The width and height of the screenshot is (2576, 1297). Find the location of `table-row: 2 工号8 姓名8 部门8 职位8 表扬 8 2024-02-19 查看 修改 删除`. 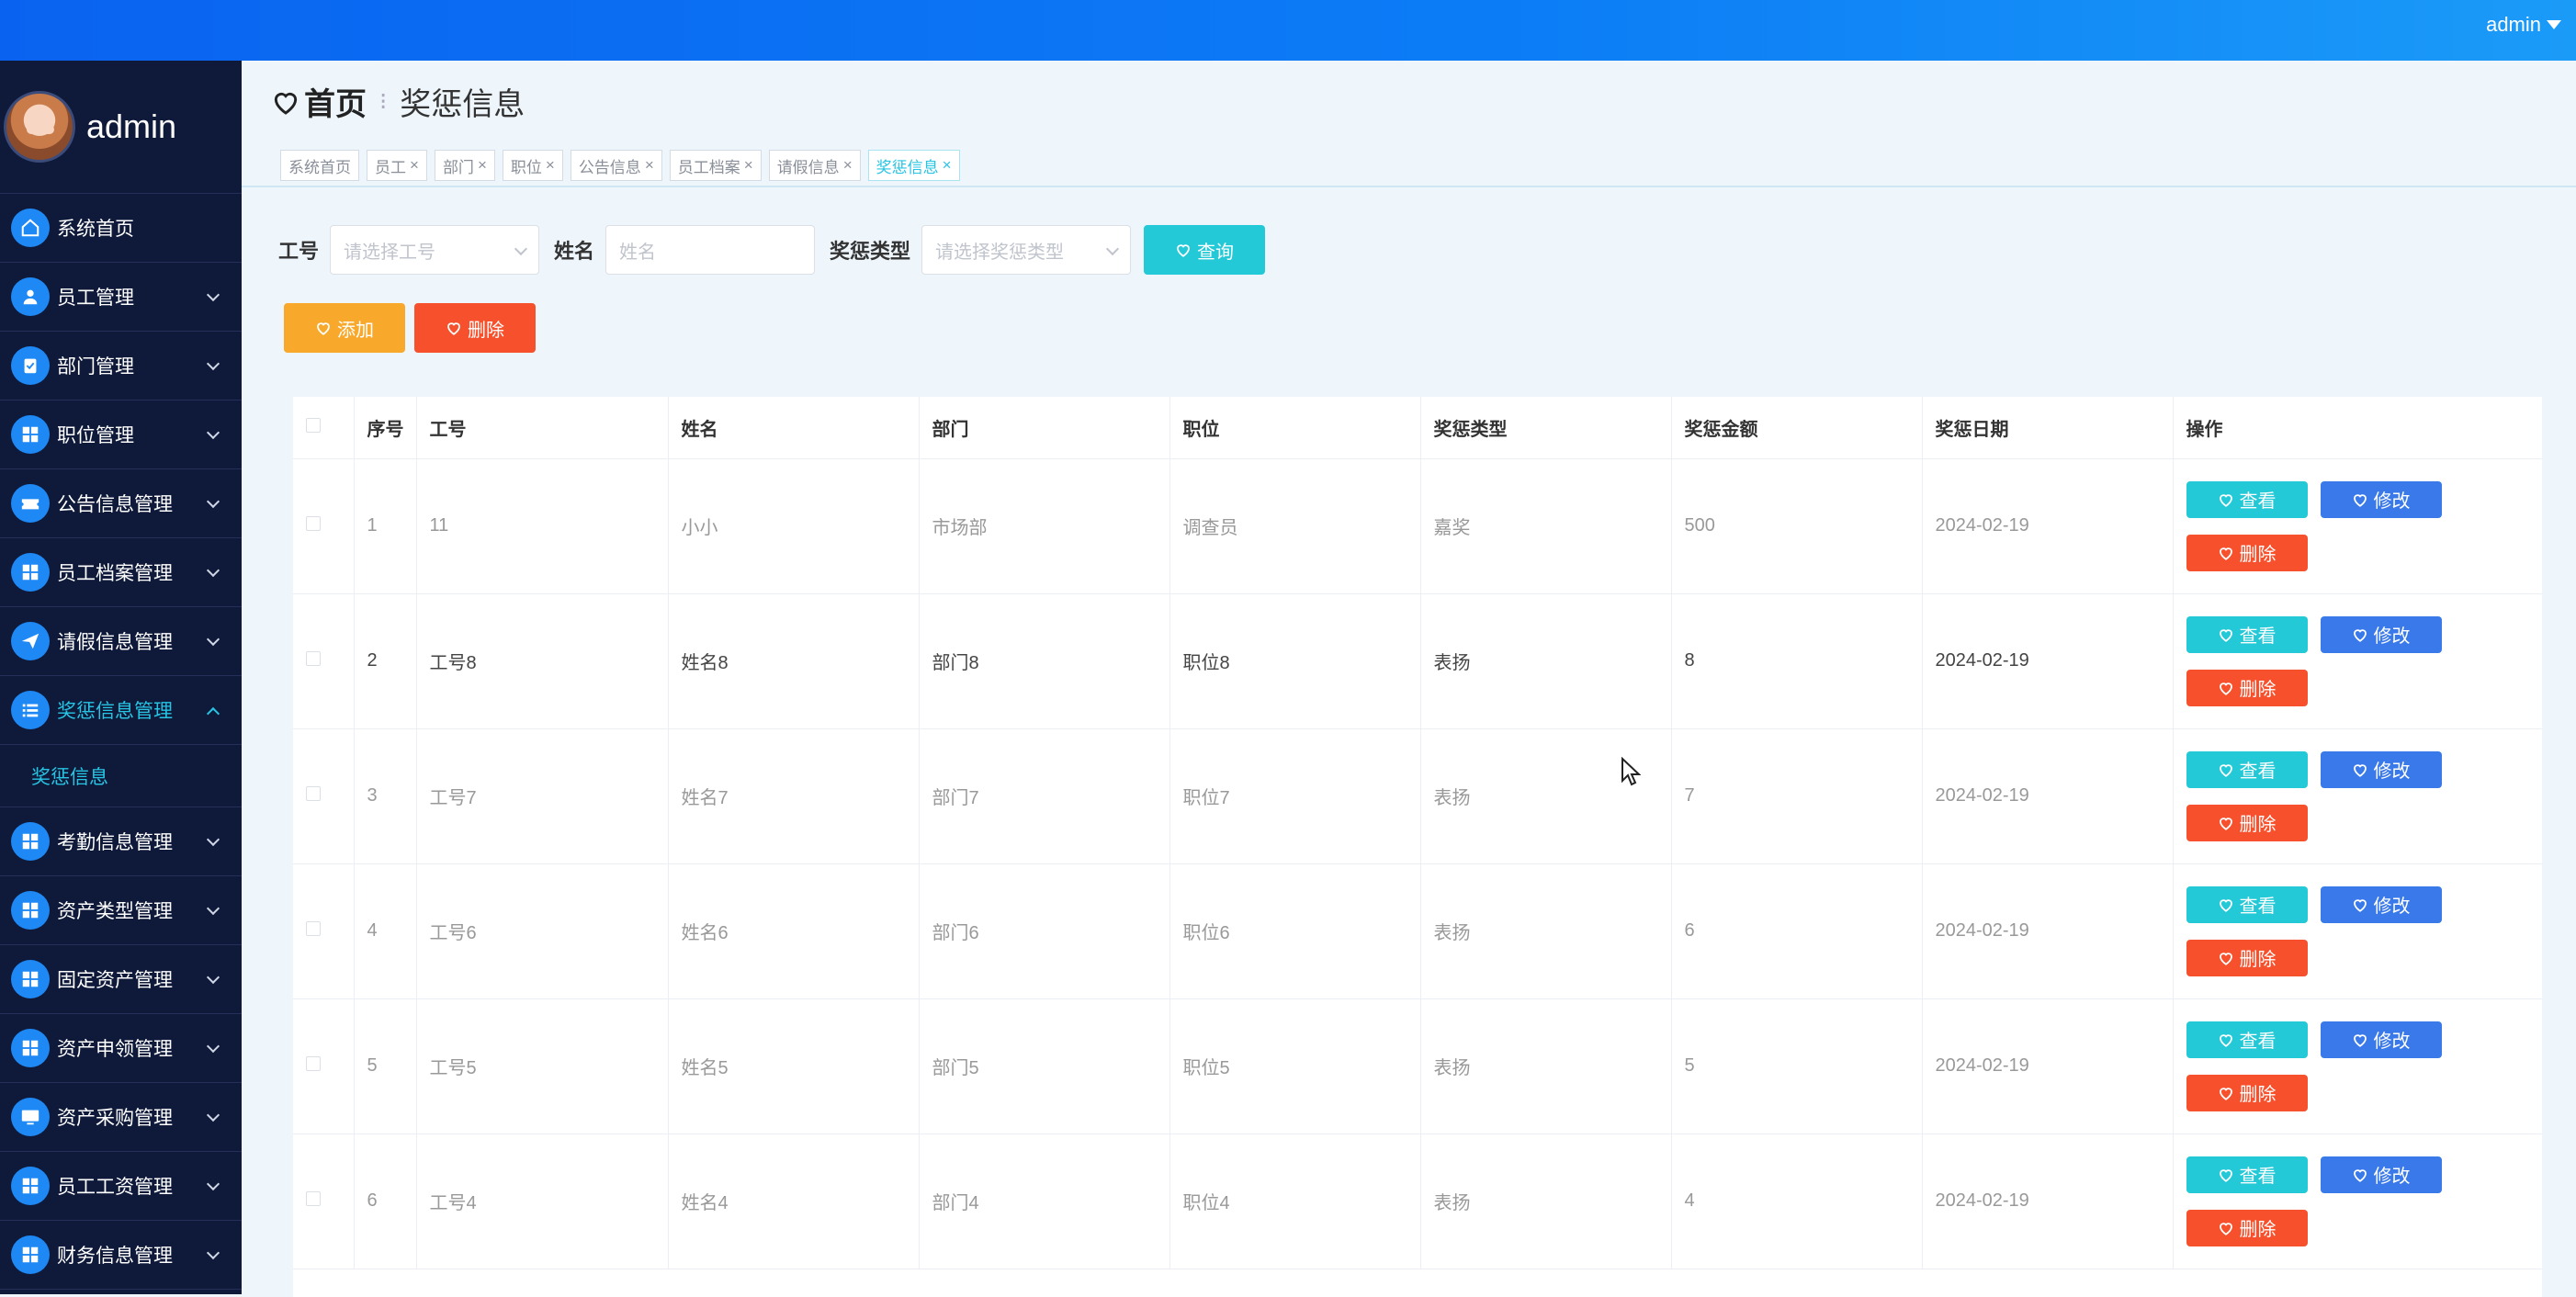

table-row: 2 工号8 姓名8 部门8 职位8 表扬 8 2024-02-19 查看 修改 删除 is located at coordinates (1417, 661).